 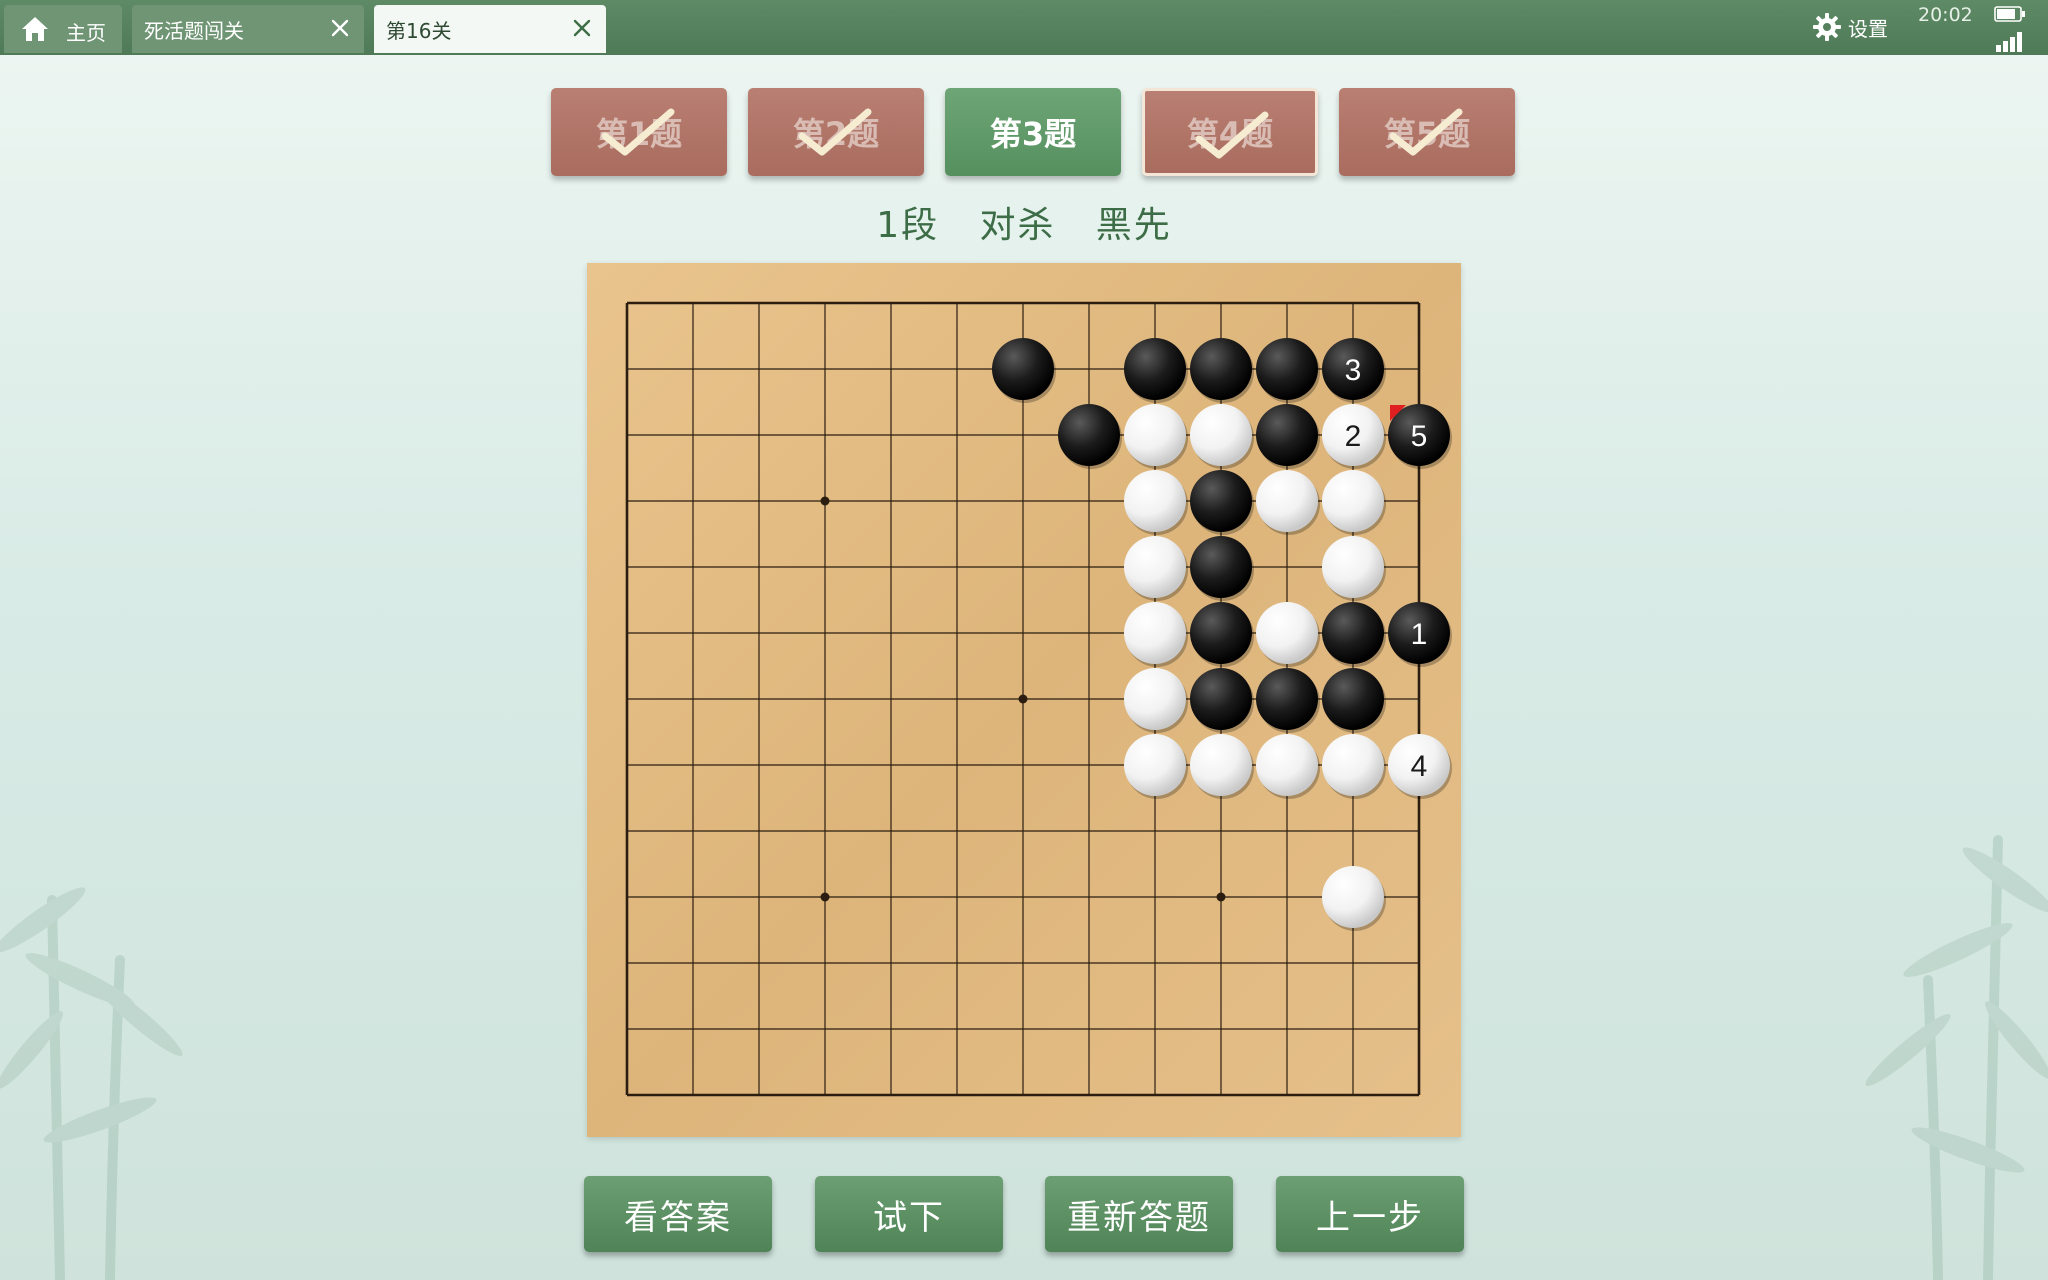 I want to click on move-number-label: 5, so click(x=1419, y=436).